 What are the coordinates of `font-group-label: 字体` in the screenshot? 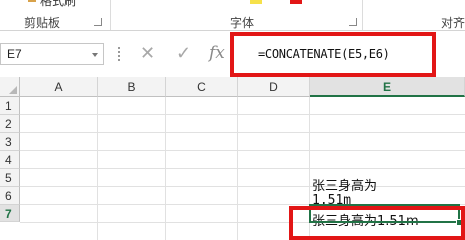 It's located at (242, 23).